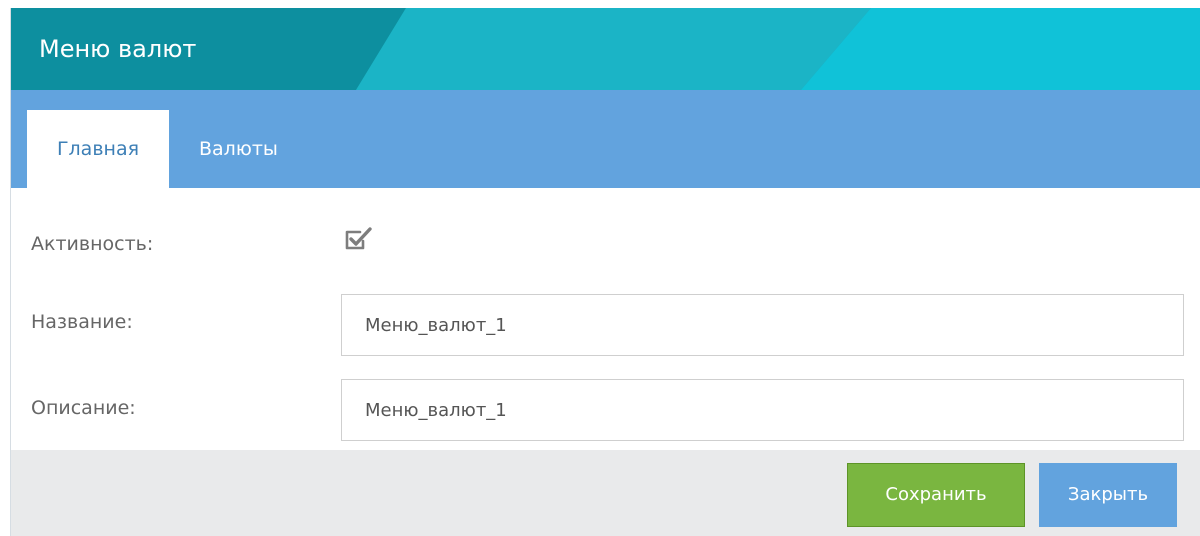 The height and width of the screenshot is (536, 1200). What do you see at coordinates (82, 322) in the screenshot?
I see `name-label: Название:` at bounding box center [82, 322].